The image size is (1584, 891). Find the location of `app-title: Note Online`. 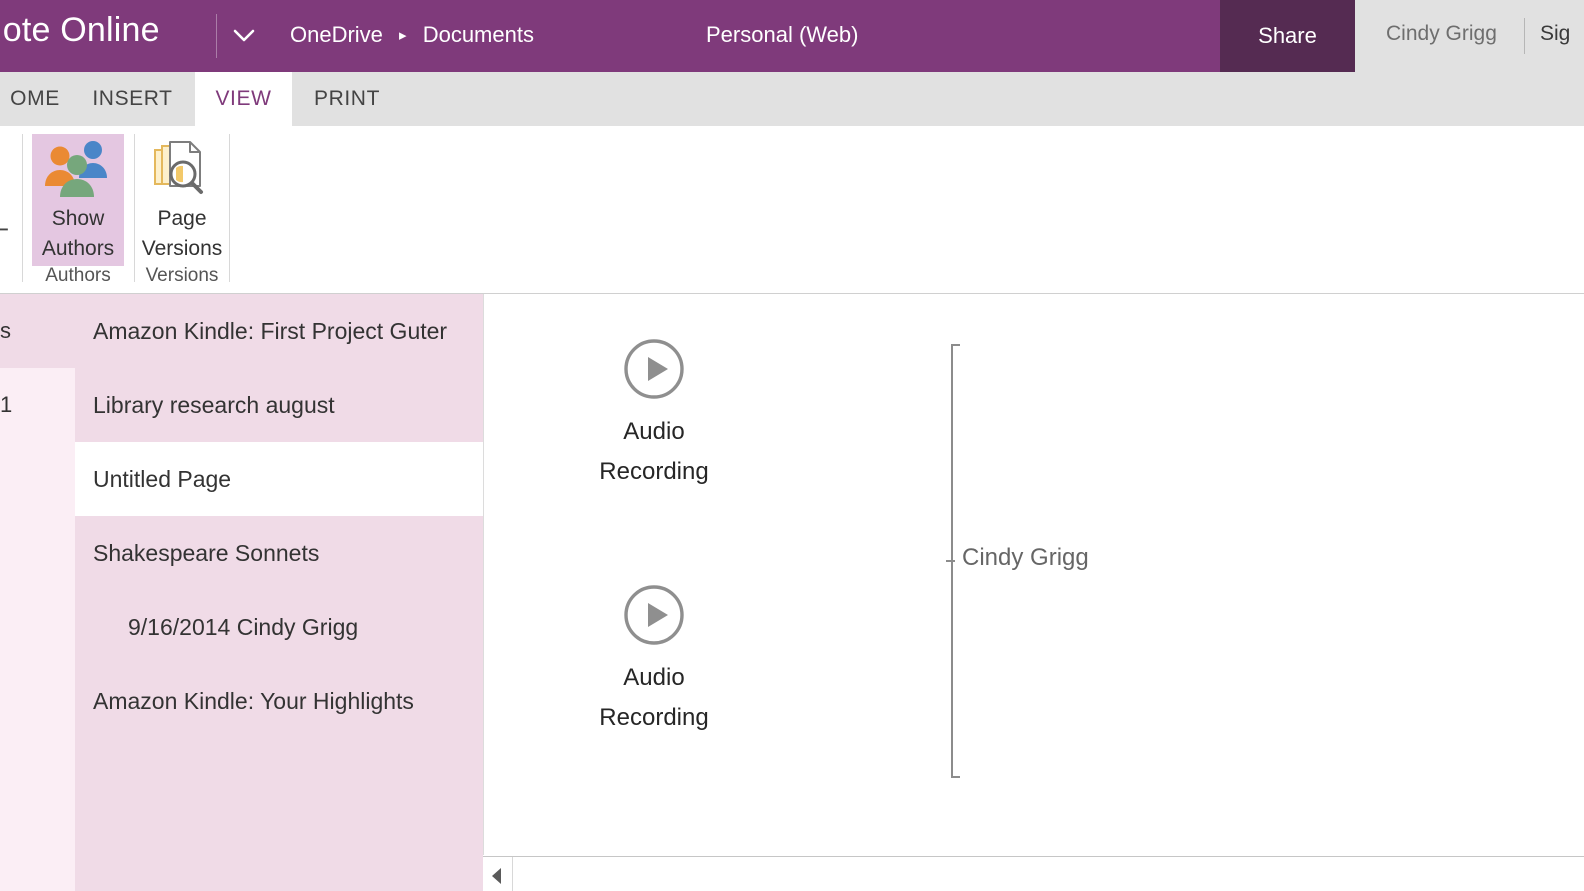

app-title: Note Online is located at coordinates (80, 30).